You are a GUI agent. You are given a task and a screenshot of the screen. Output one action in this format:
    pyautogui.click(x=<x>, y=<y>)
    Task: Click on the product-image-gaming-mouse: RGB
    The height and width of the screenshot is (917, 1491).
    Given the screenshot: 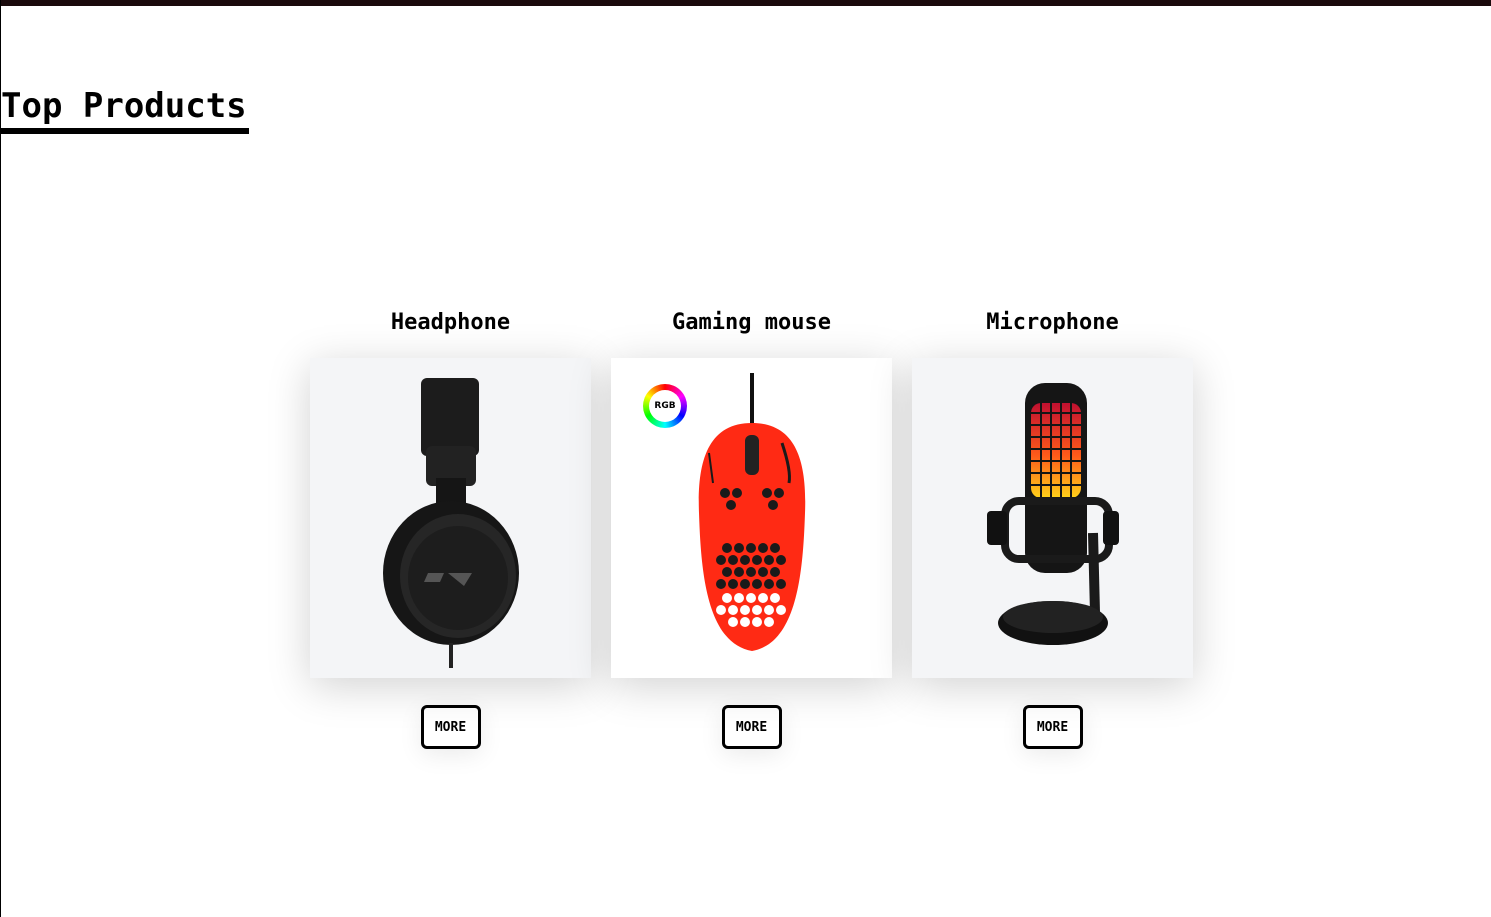 What is the action you would take?
    pyautogui.click(x=751, y=518)
    